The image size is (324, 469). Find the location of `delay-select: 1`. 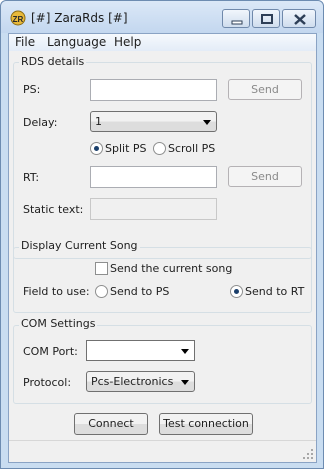

delay-select: 1 is located at coordinates (153, 121).